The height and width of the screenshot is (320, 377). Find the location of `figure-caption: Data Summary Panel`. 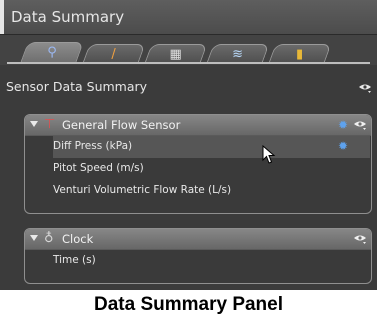

figure-caption: Data Summary Panel is located at coordinates (188, 304).